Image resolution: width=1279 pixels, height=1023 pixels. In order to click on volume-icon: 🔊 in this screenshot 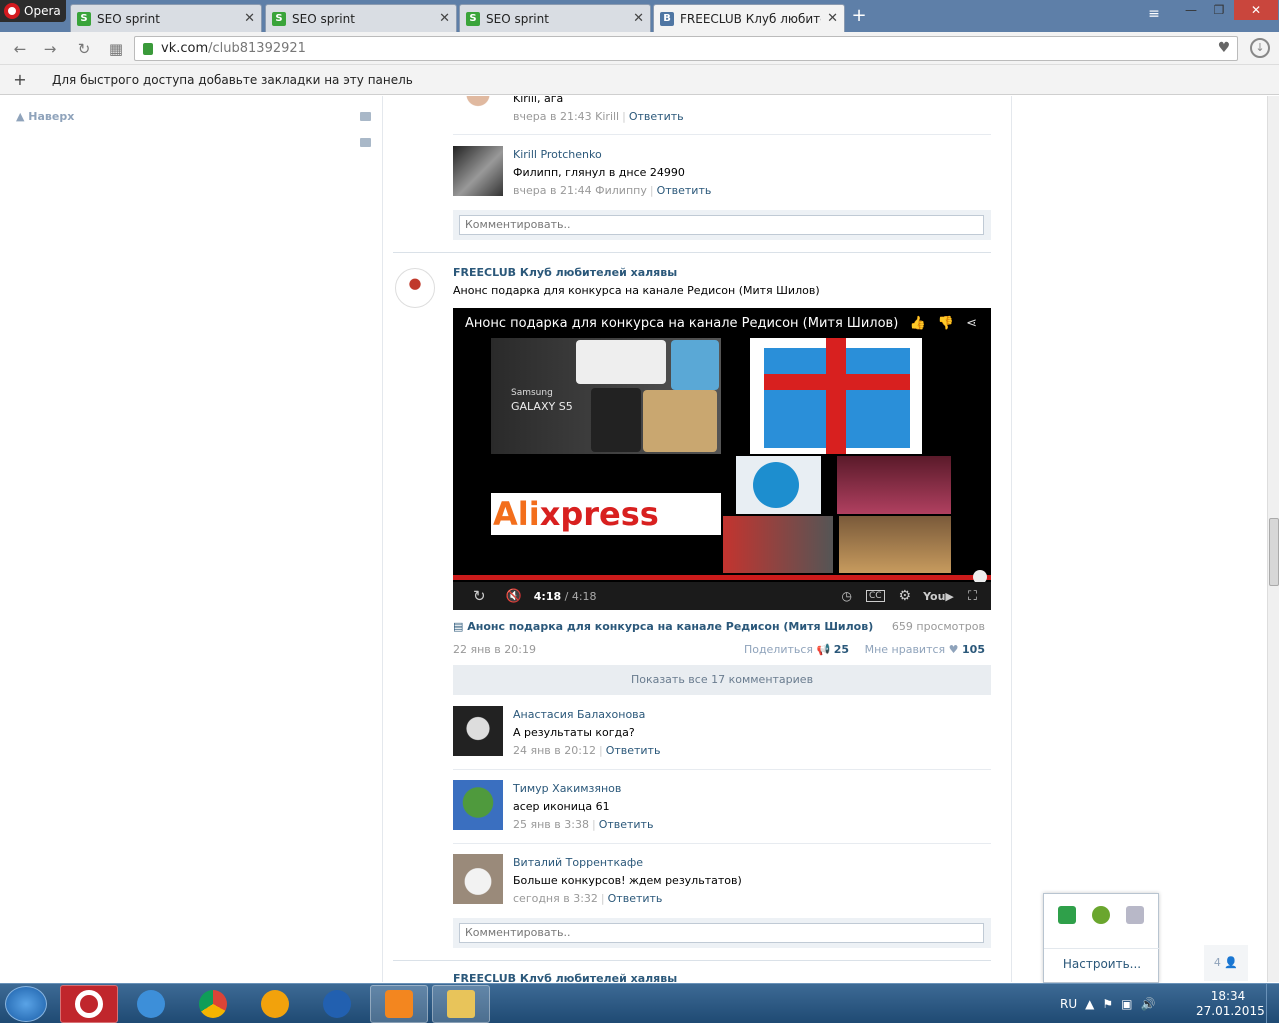, I will do `click(1147, 1004)`.